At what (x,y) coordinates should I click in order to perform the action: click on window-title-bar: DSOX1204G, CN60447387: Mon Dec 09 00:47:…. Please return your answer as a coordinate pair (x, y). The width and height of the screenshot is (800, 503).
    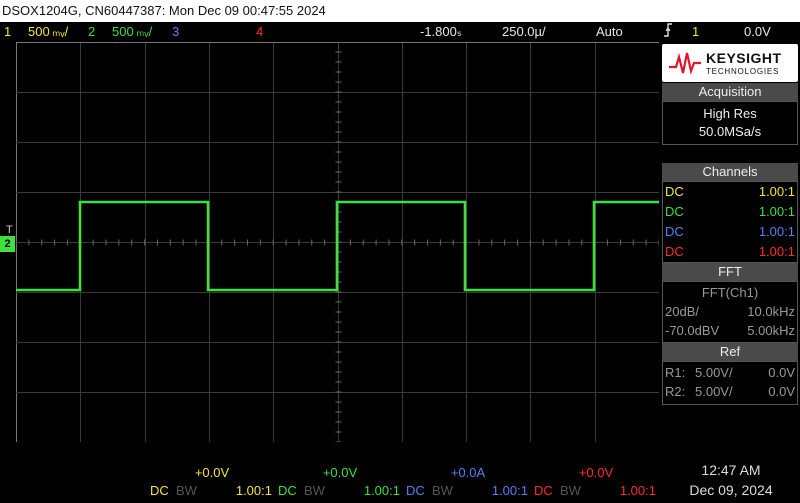
    Looking at the image, I should click on (400, 11).